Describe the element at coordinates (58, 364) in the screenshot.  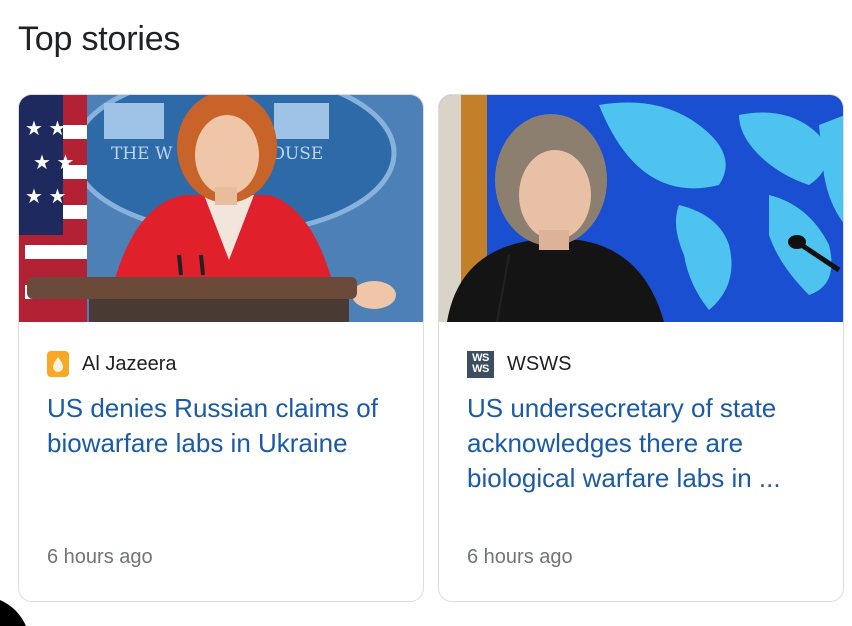
I see `al-jazeera-logo-icon` at that location.